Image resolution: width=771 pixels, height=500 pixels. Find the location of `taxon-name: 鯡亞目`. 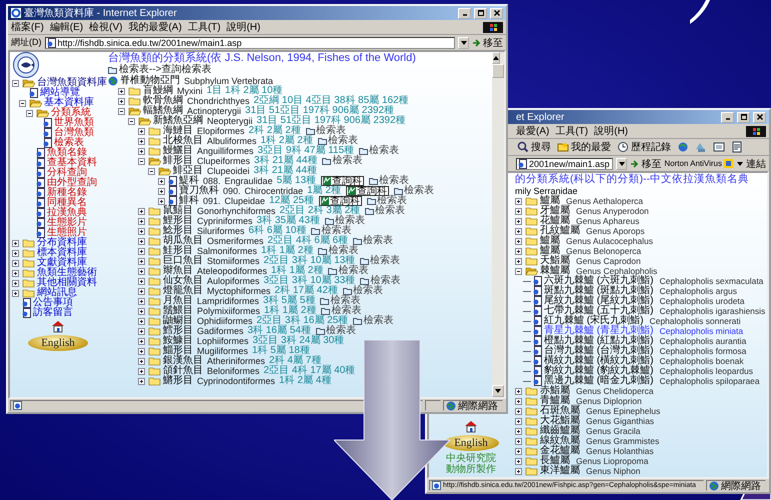

taxon-name: 鯡亞目 is located at coordinates (188, 171).